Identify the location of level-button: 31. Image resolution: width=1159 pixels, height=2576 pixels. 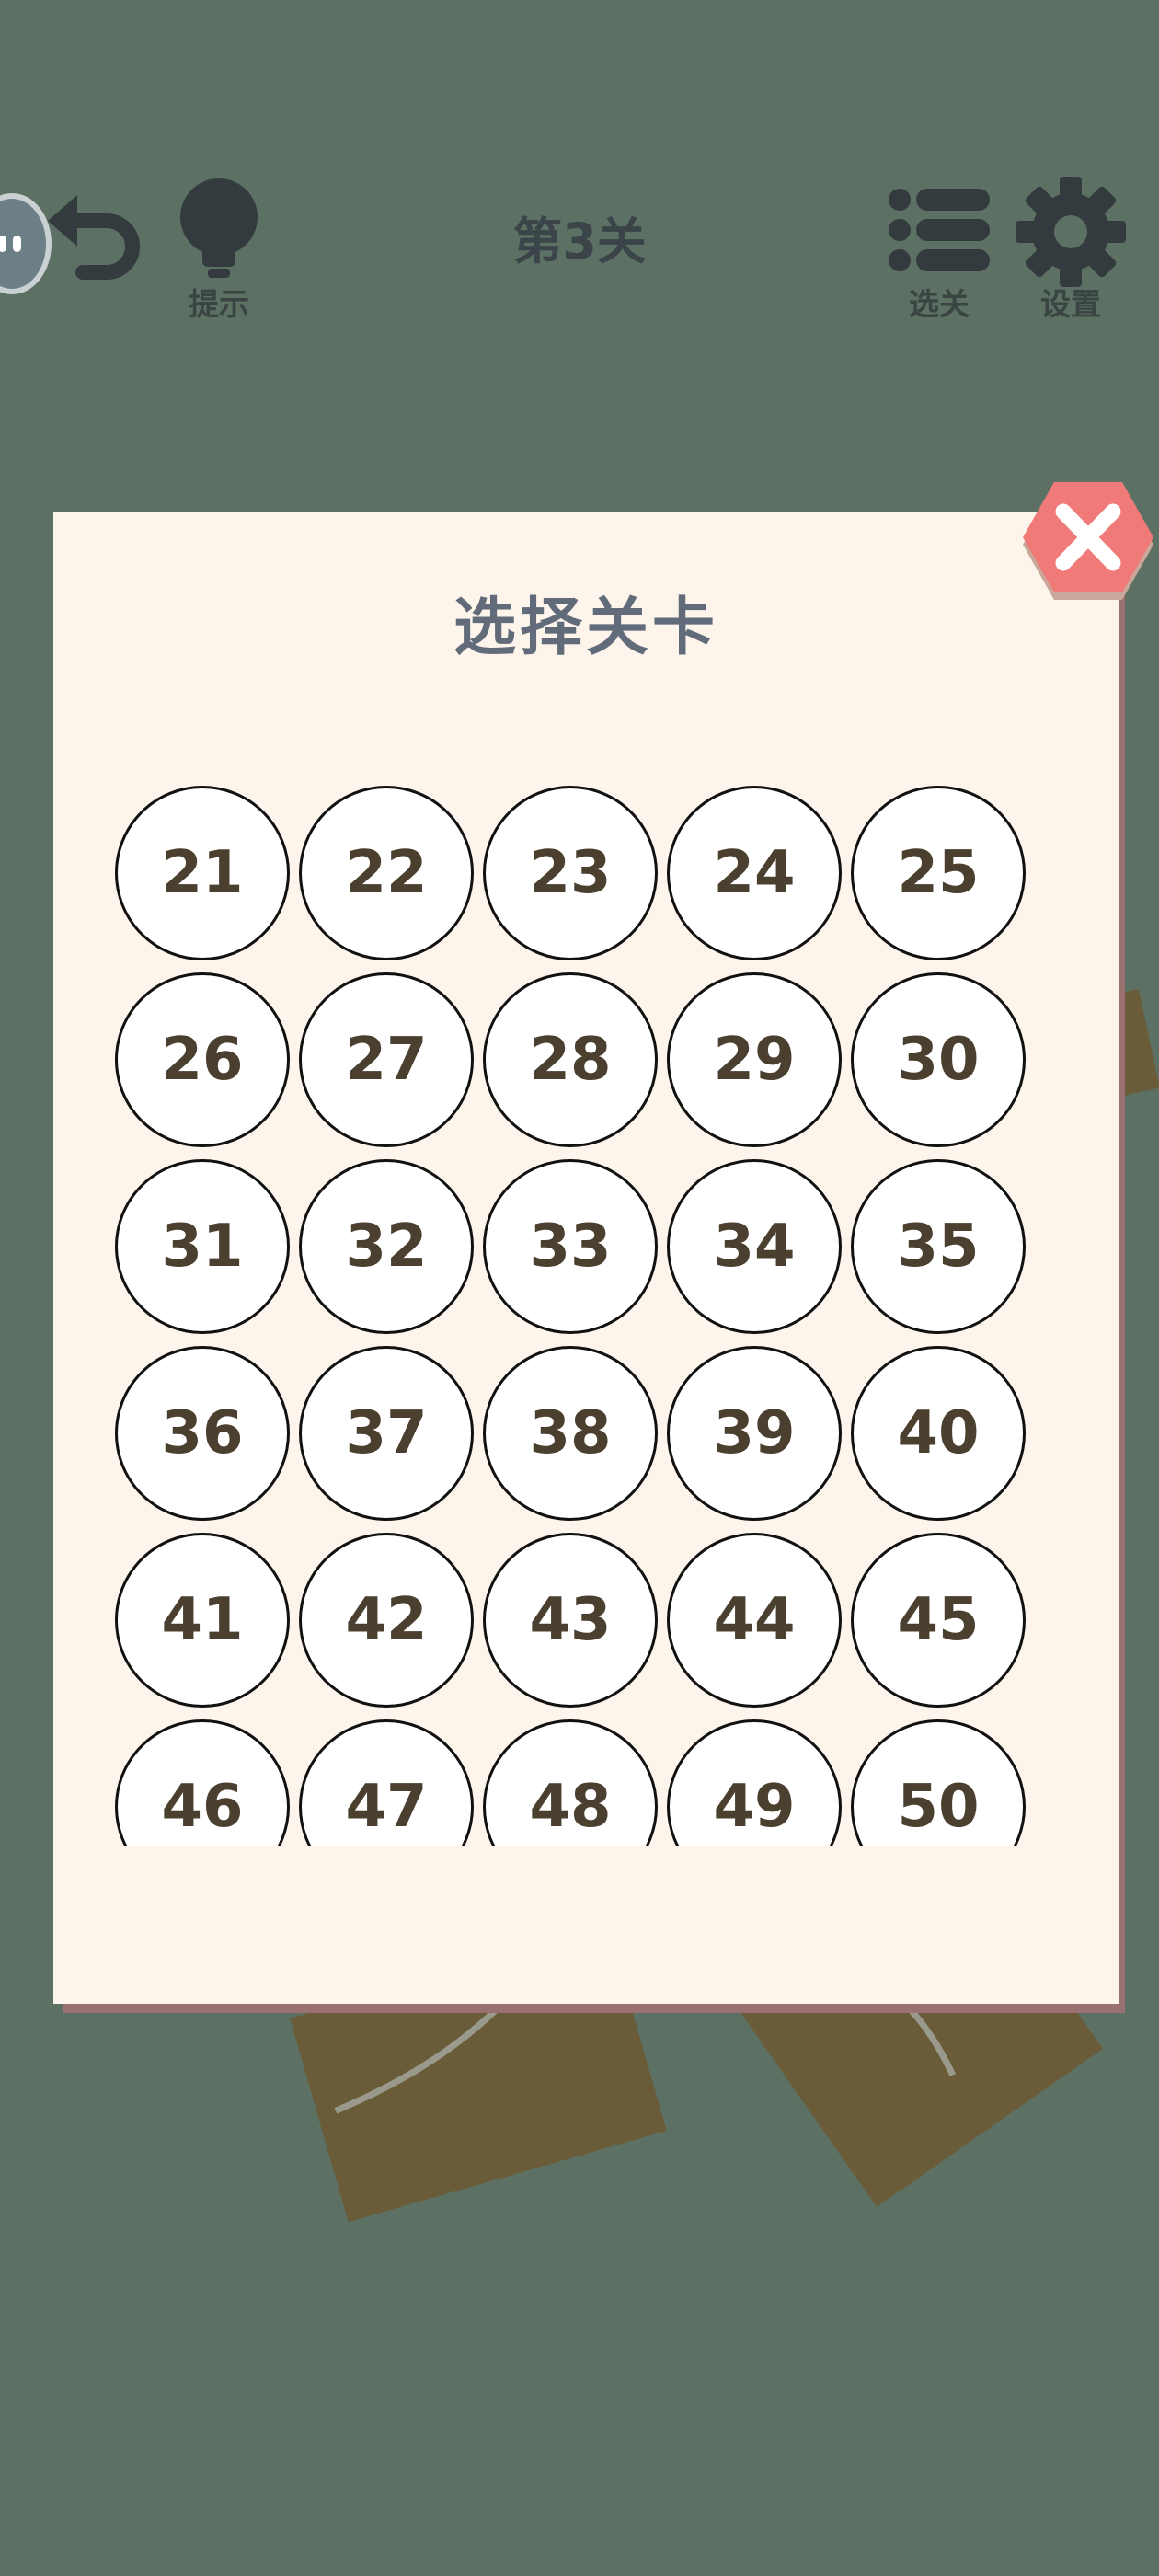
(202, 1246).